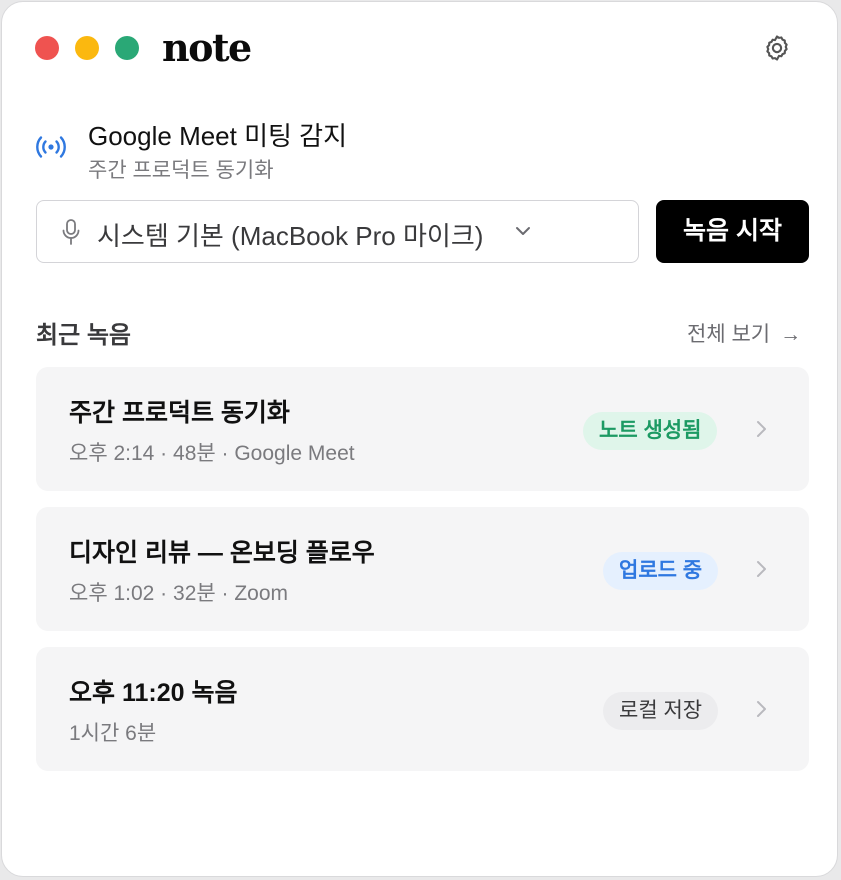  Describe the element at coordinates (419, 48) in the screenshot. I see `titlebar: note` at that location.